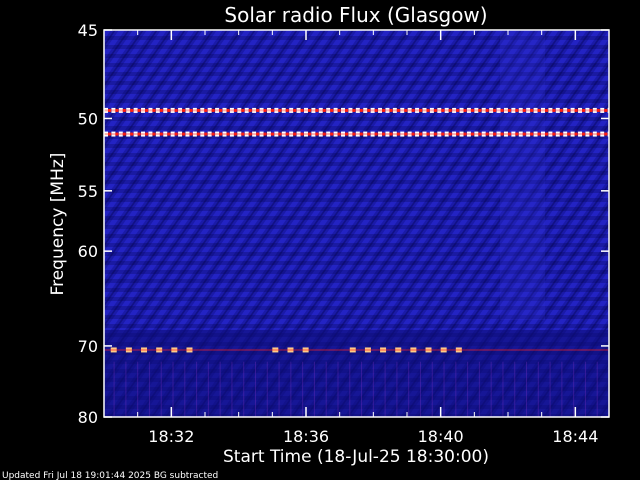  Describe the element at coordinates (88, 118) in the screenshot. I see `y-tick-label: 50` at that location.